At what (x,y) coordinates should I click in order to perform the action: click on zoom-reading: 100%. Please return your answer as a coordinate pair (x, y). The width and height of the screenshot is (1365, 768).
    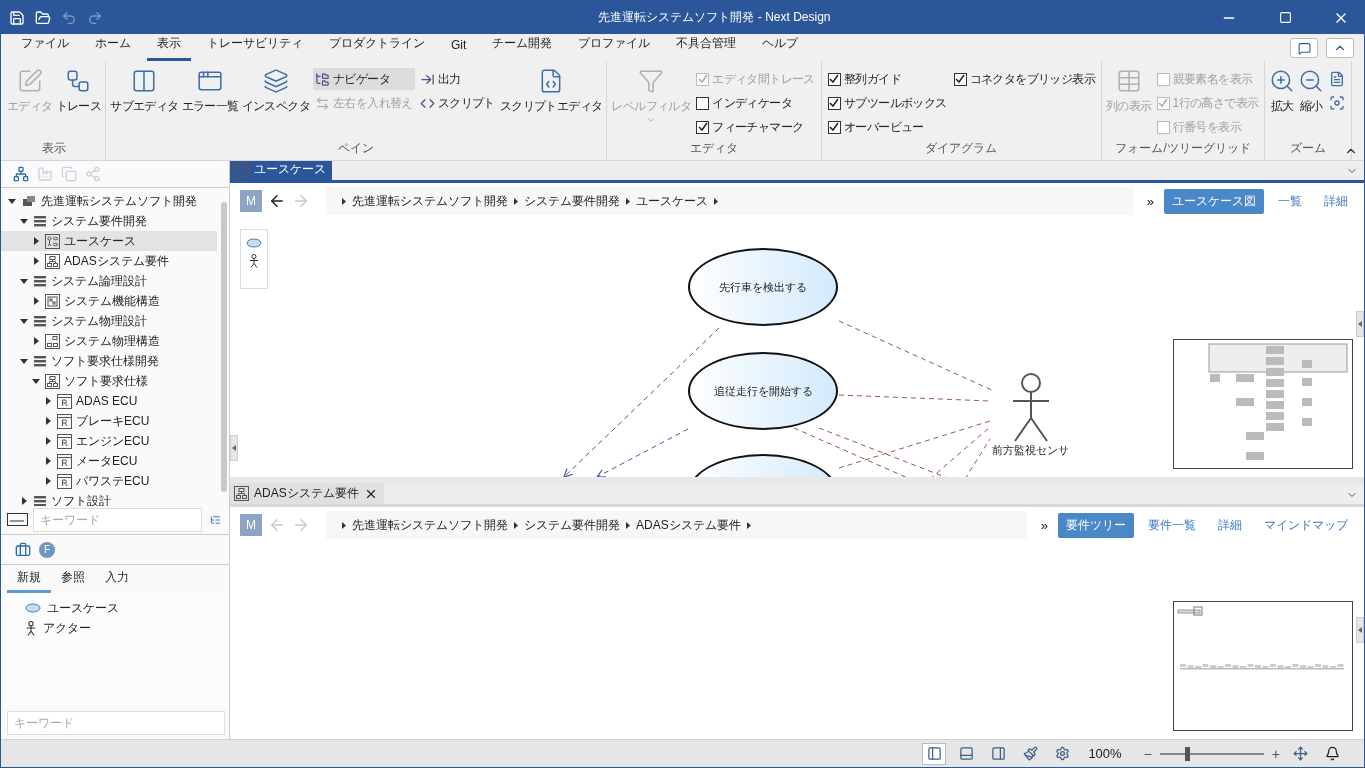
    Looking at the image, I should click on (1105, 753).